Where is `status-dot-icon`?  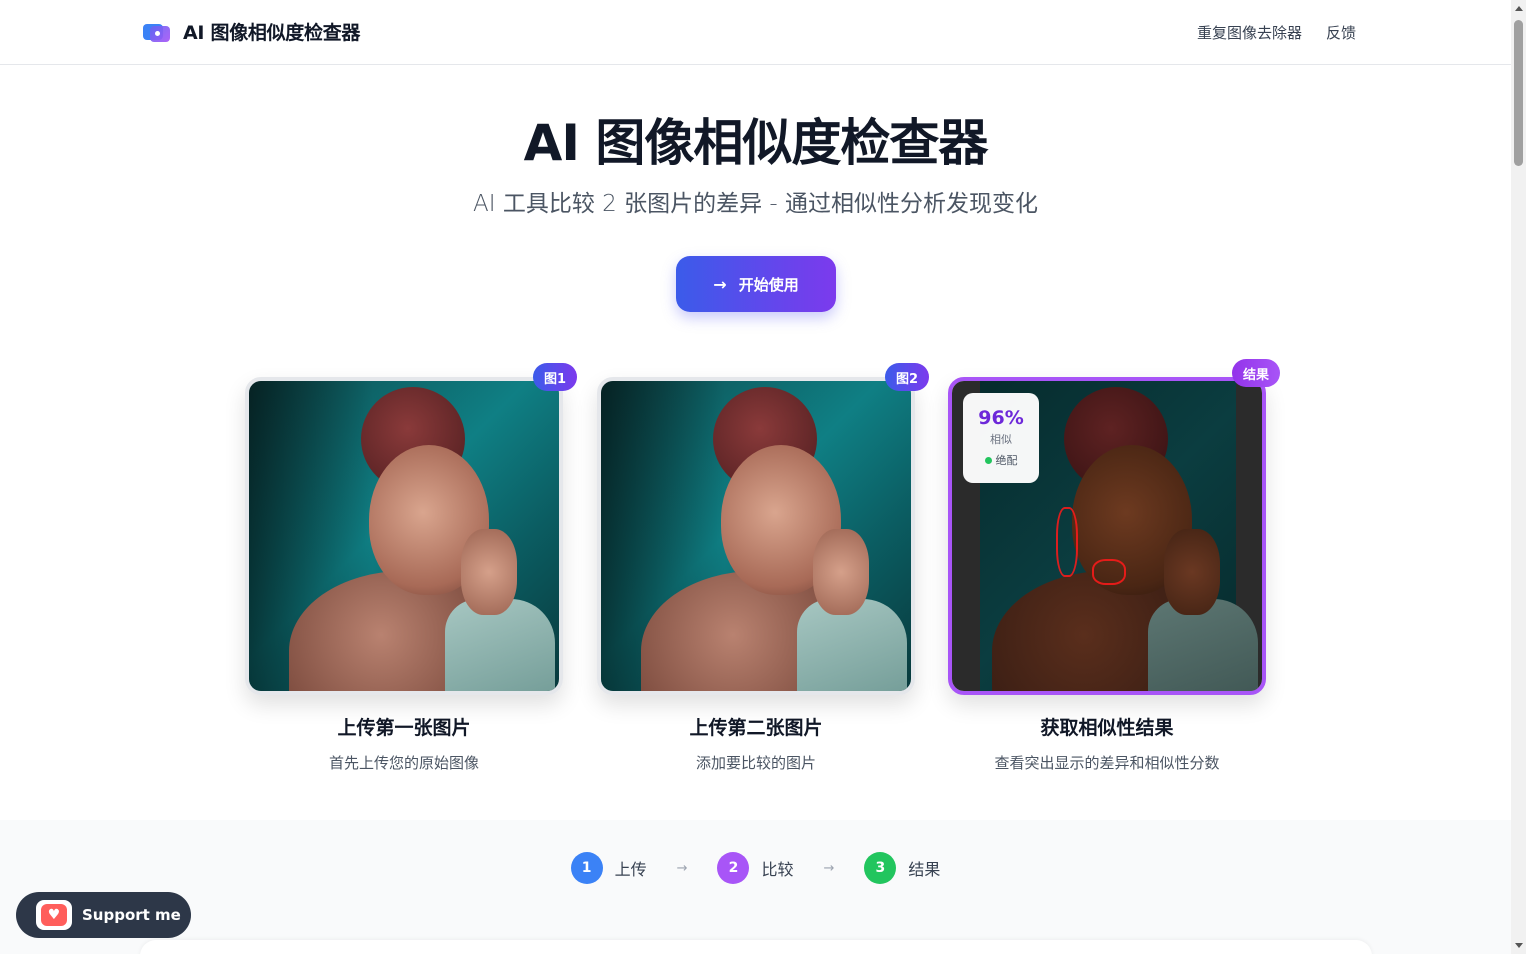
status-dot-icon is located at coordinates (988, 460).